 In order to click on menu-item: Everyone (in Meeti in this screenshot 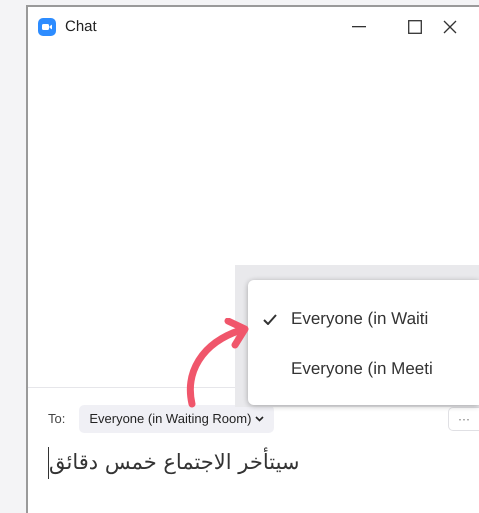, I will do `click(363, 369)`.